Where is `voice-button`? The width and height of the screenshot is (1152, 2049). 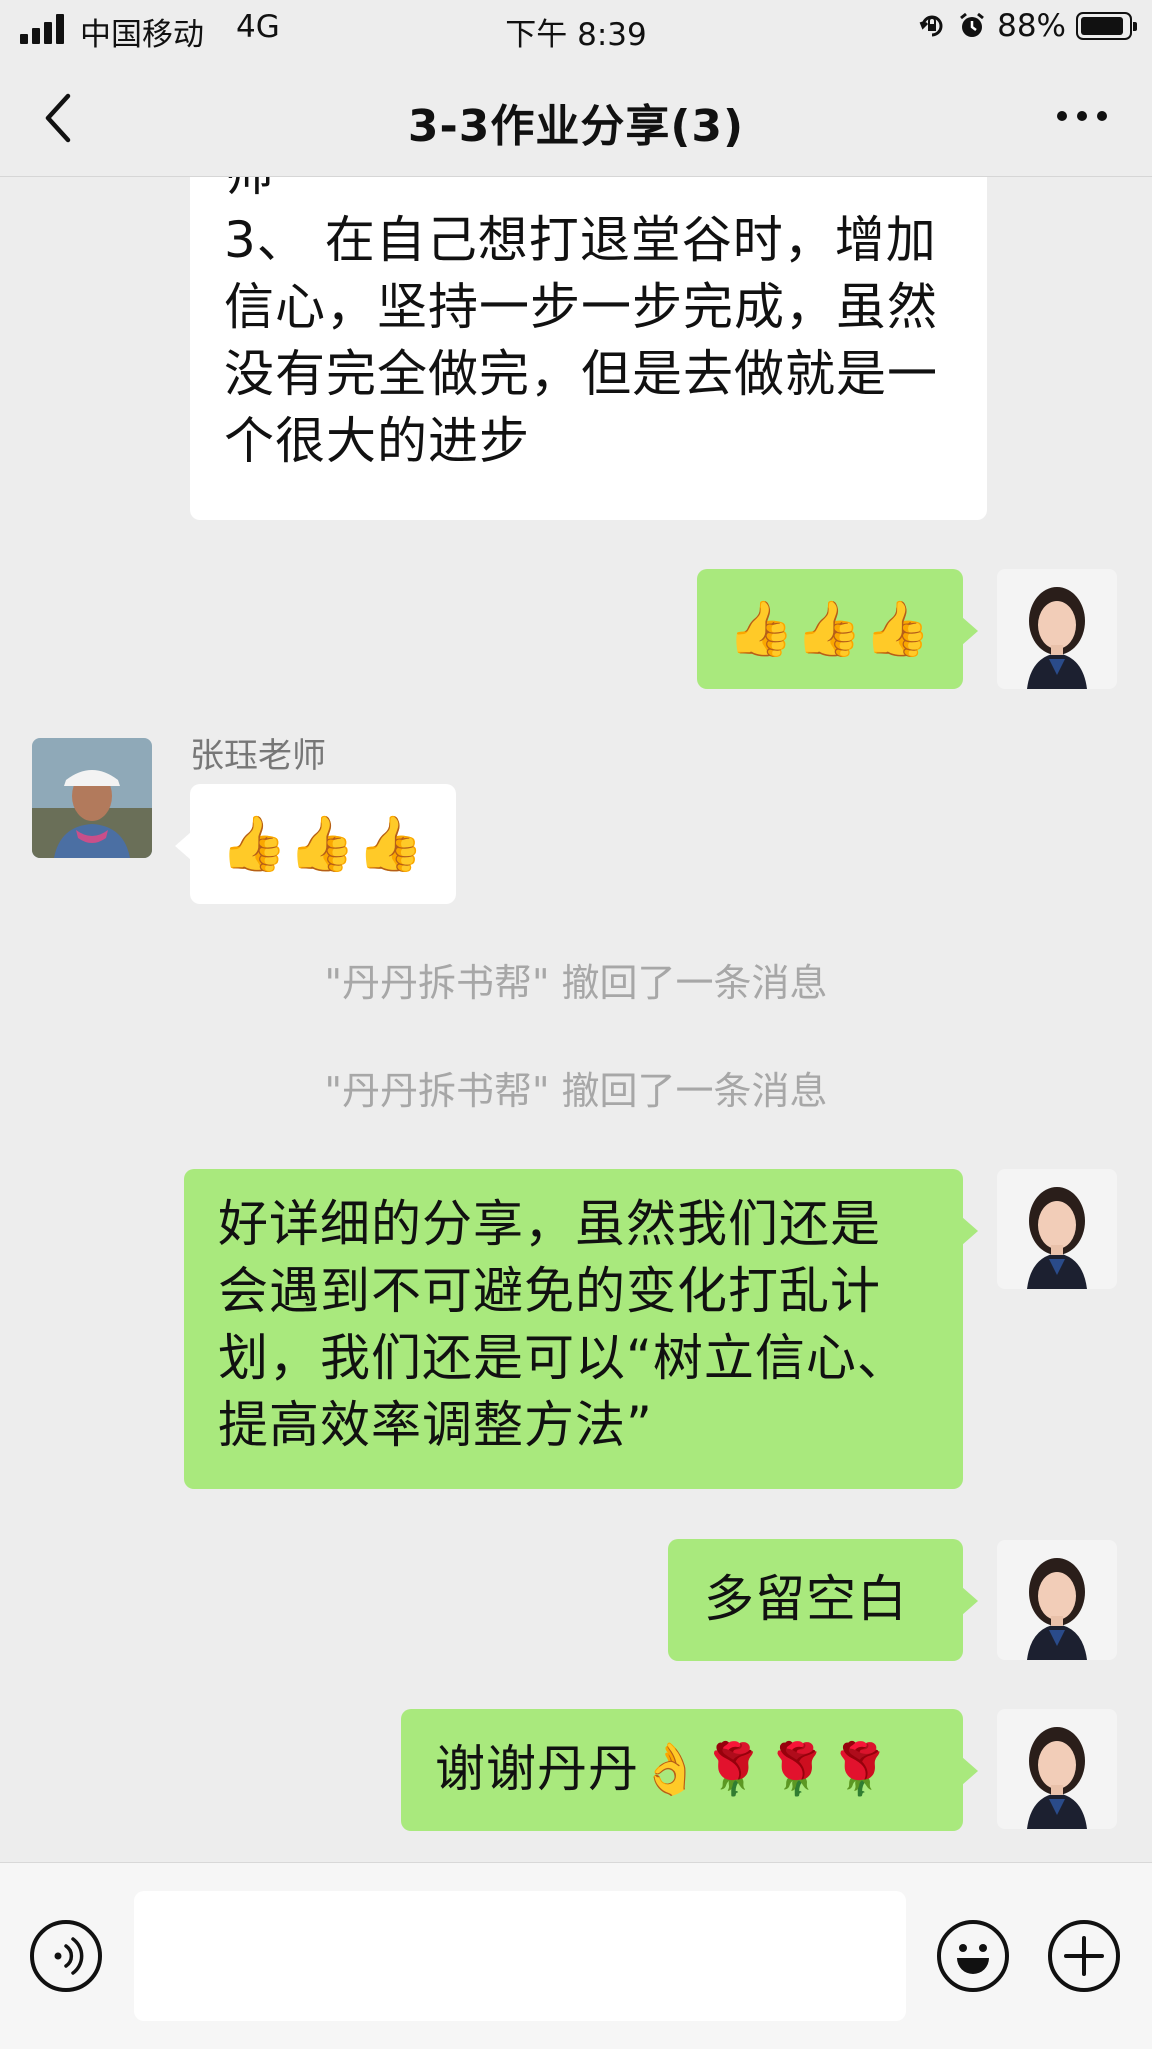
voice-button is located at coordinates (66, 1956).